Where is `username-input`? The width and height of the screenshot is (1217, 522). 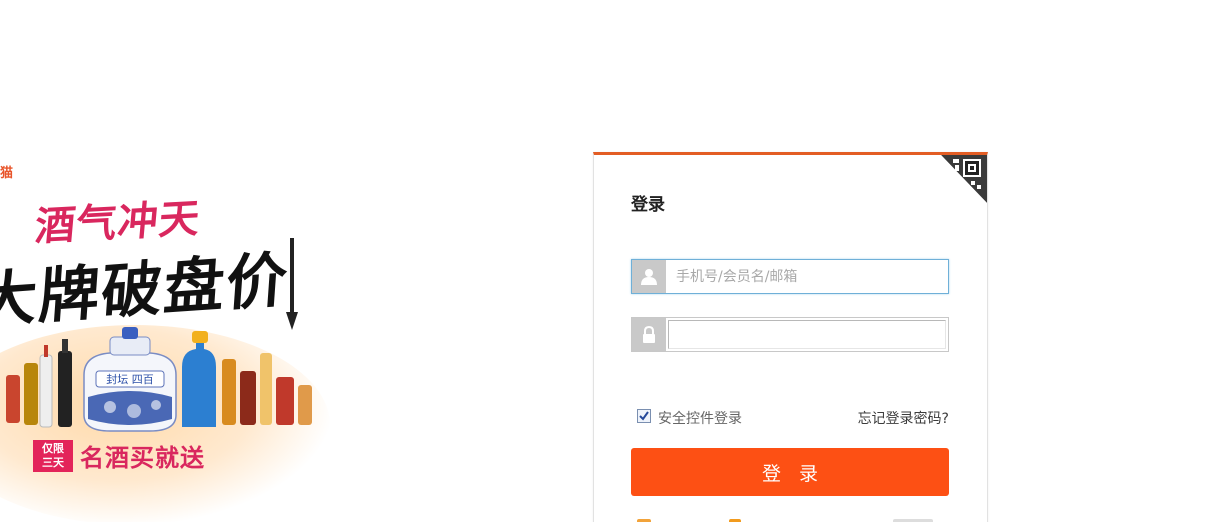 username-input is located at coordinates (807, 276).